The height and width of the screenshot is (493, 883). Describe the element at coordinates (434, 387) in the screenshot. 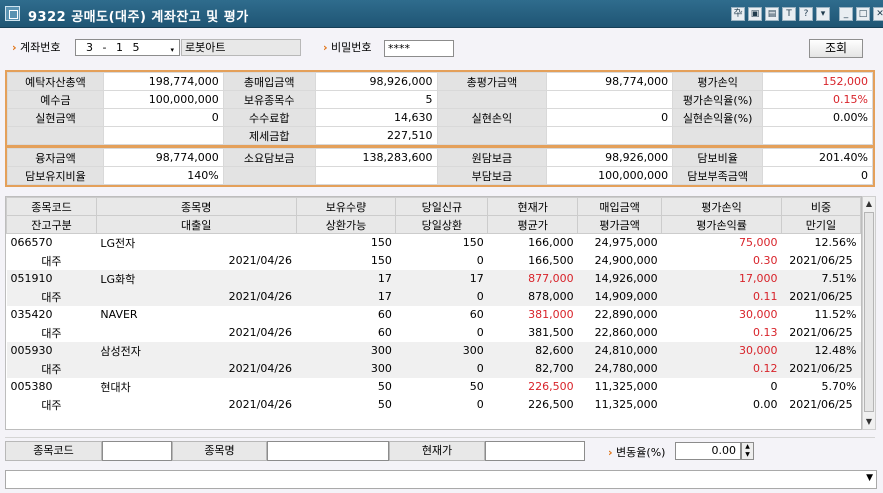

I see `table-row: 005380 현대차 50 50 226,500 11,325,000 0 5.70%` at that location.